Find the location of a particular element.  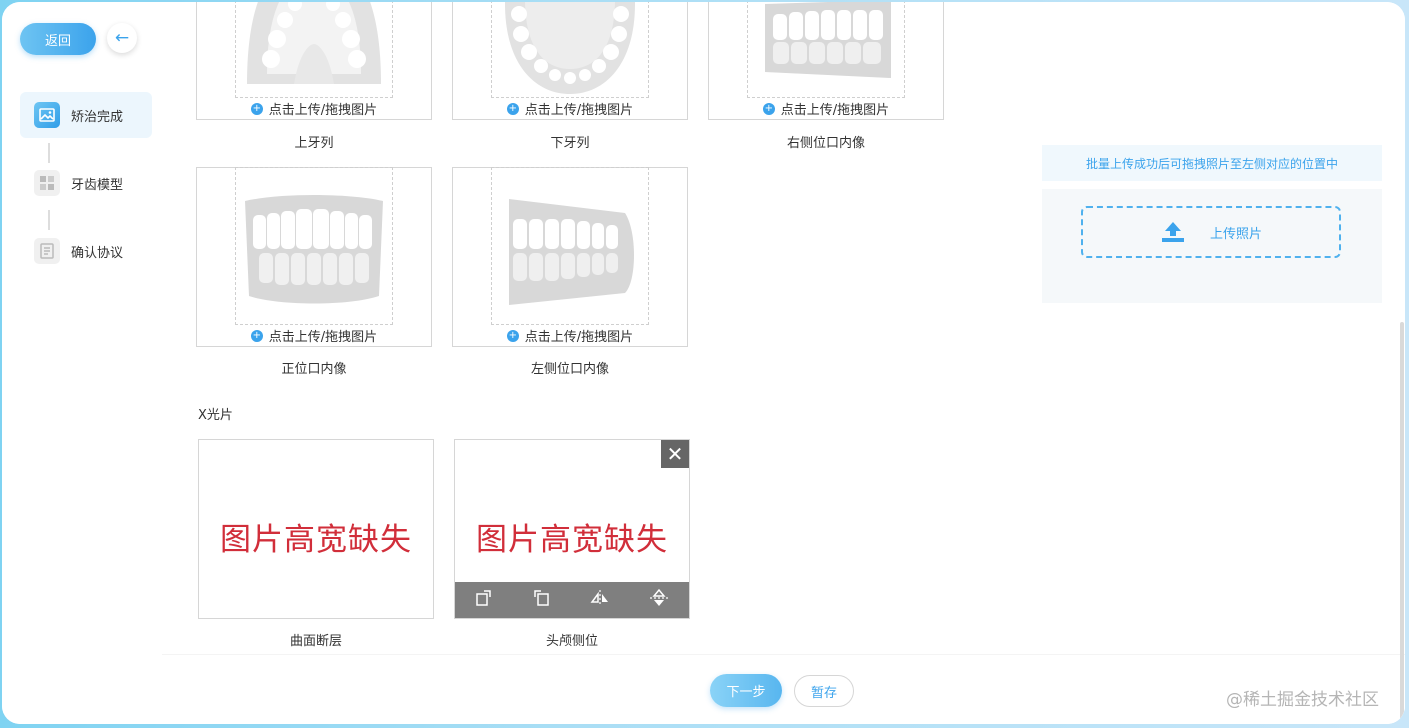

photo-card-frontal-intraoral: + 点击上传/拖拽图片 is located at coordinates (314, 257).